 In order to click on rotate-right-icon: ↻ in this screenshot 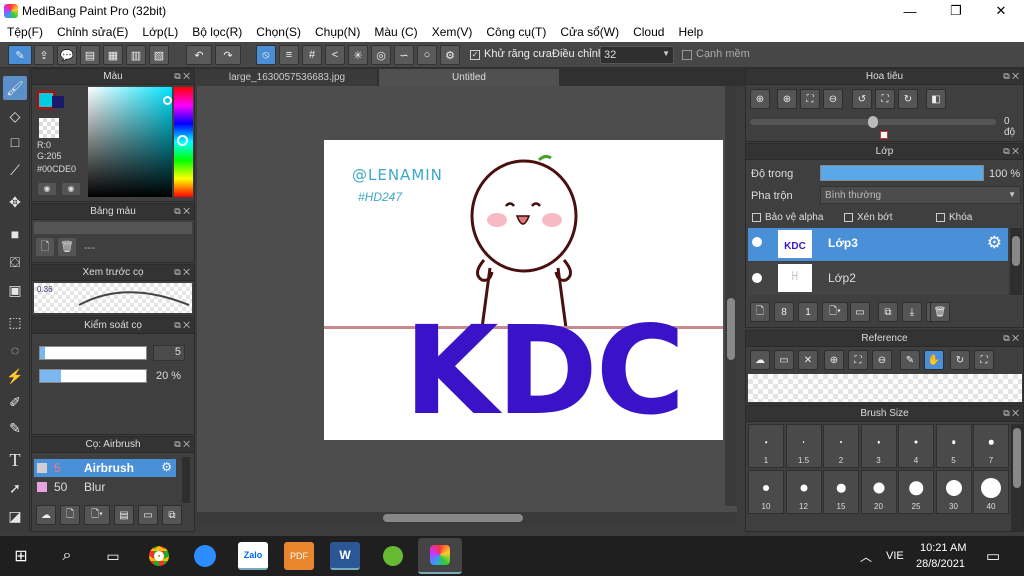, I will do `click(908, 99)`.